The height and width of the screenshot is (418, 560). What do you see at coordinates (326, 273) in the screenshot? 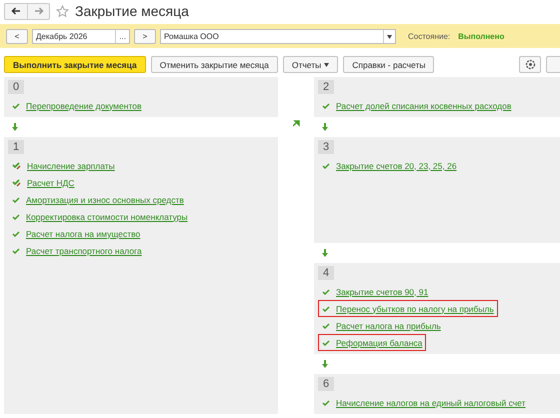
I see `step-number: 4` at bounding box center [326, 273].